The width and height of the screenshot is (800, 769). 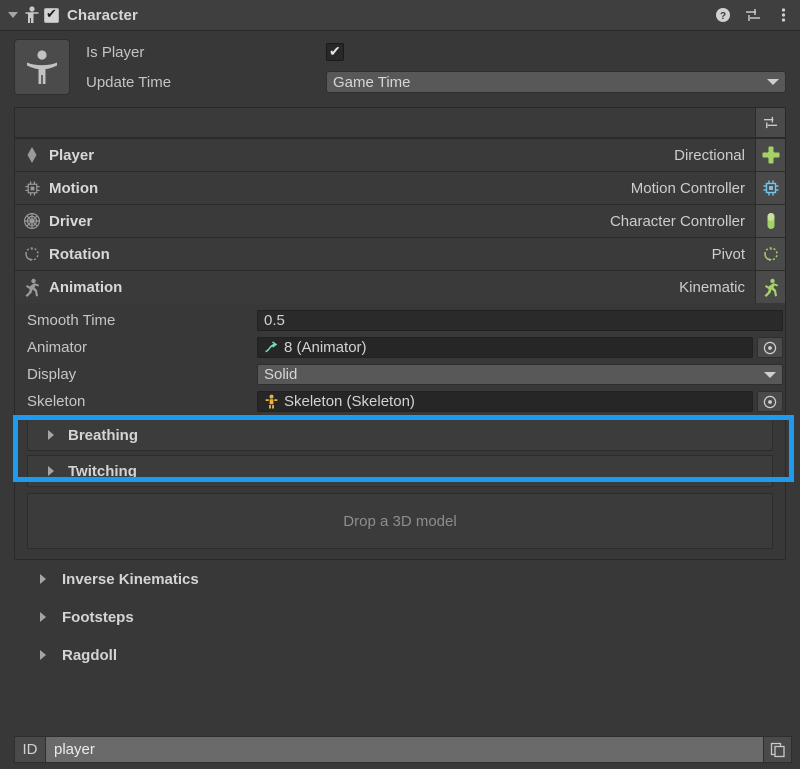 I want to click on property-row-smooth-time: Smooth Time 0.5, so click(x=400, y=320).